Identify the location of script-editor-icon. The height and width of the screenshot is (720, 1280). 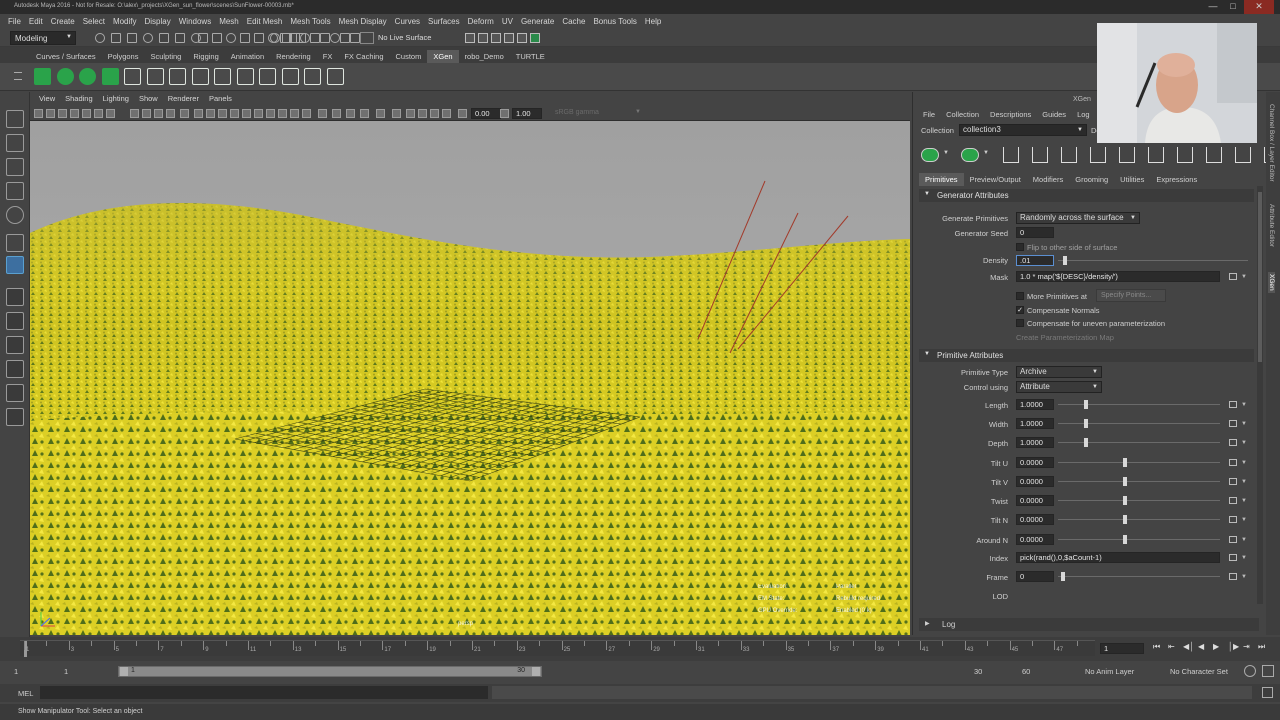
(1267, 692).